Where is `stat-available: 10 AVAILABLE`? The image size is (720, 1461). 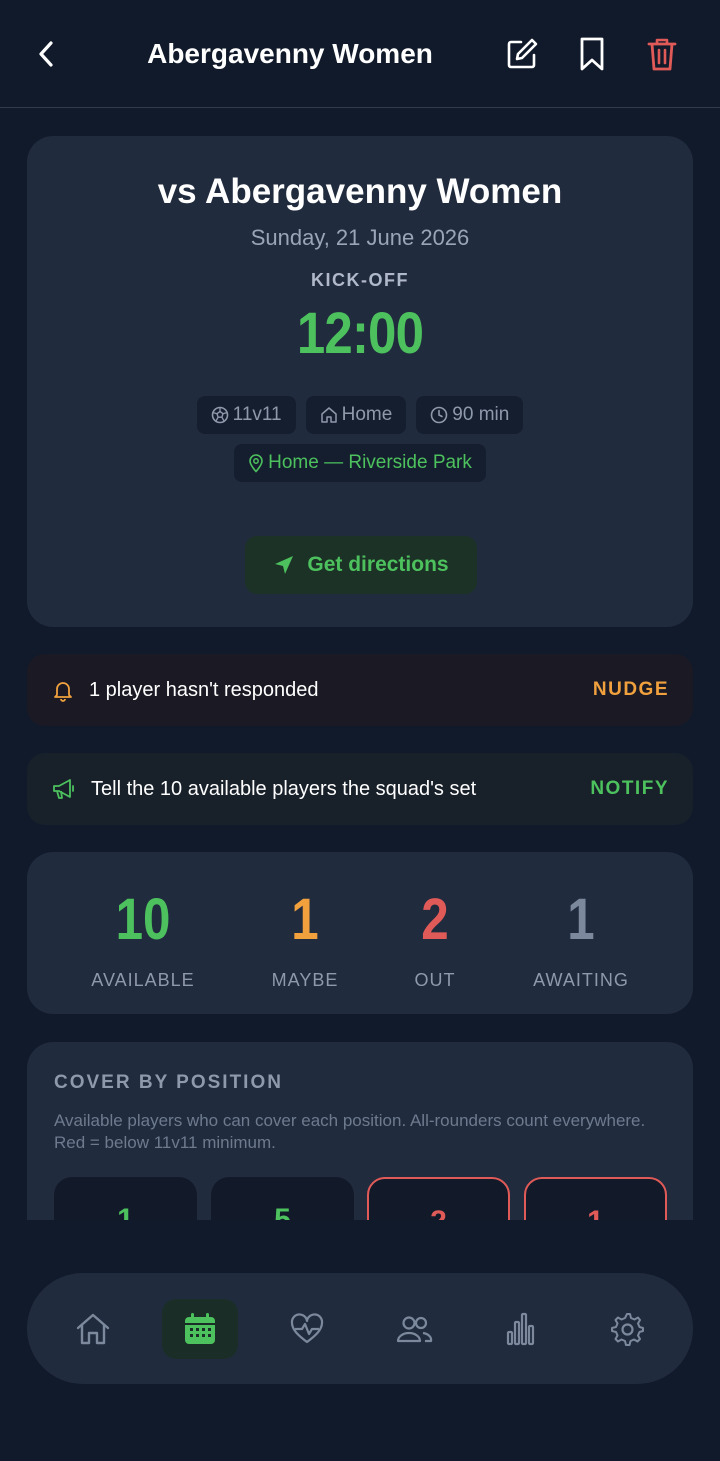 stat-available: 10 AVAILABLE is located at coordinates (143, 939).